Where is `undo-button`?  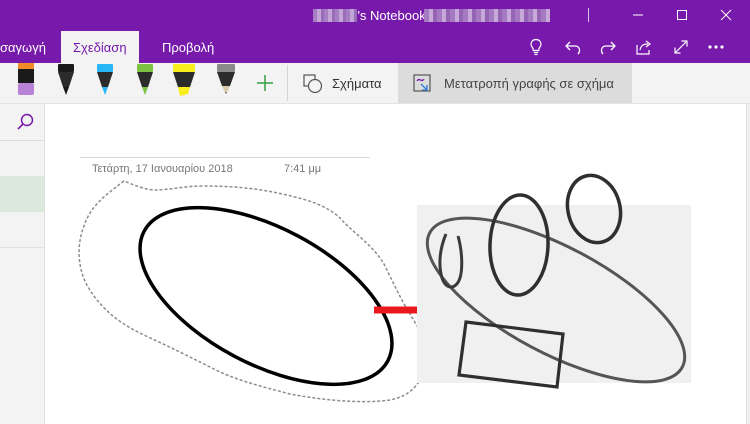 undo-button is located at coordinates (573, 47).